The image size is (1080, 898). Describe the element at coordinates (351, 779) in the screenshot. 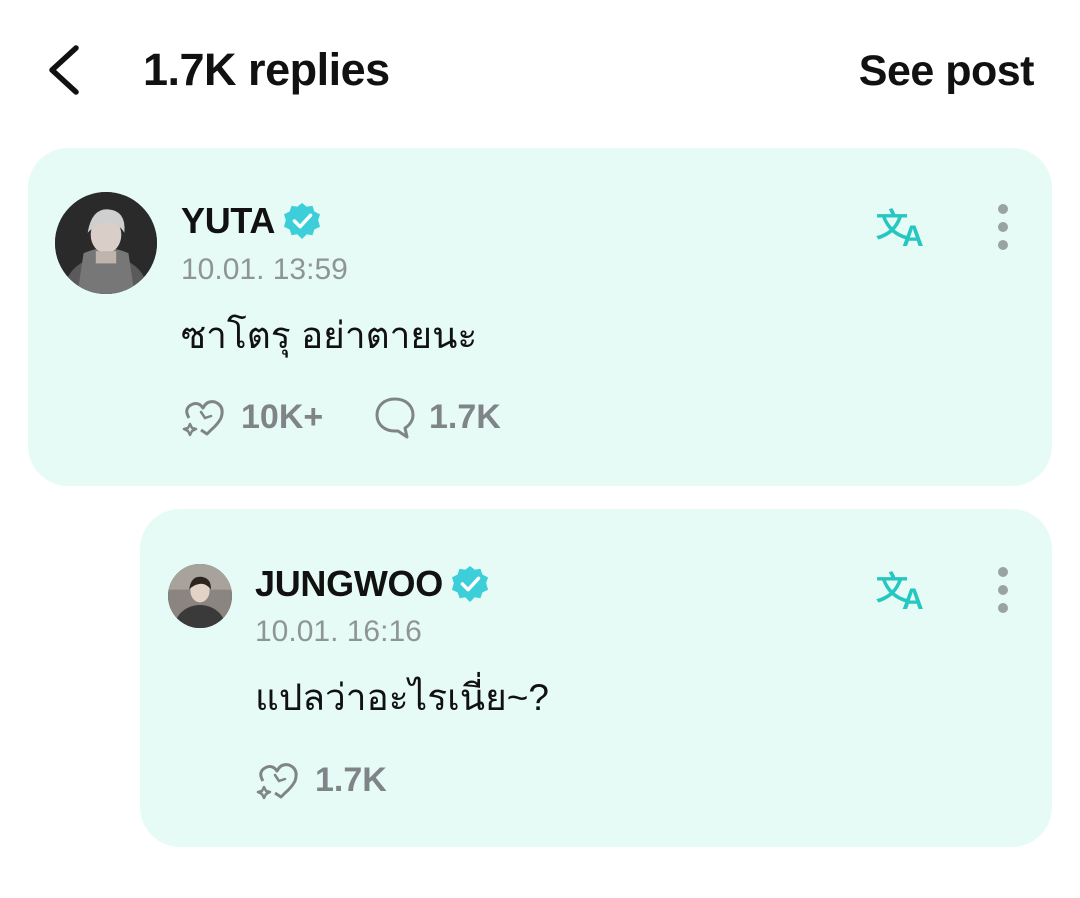

I see `like-count: 1.7K` at that location.